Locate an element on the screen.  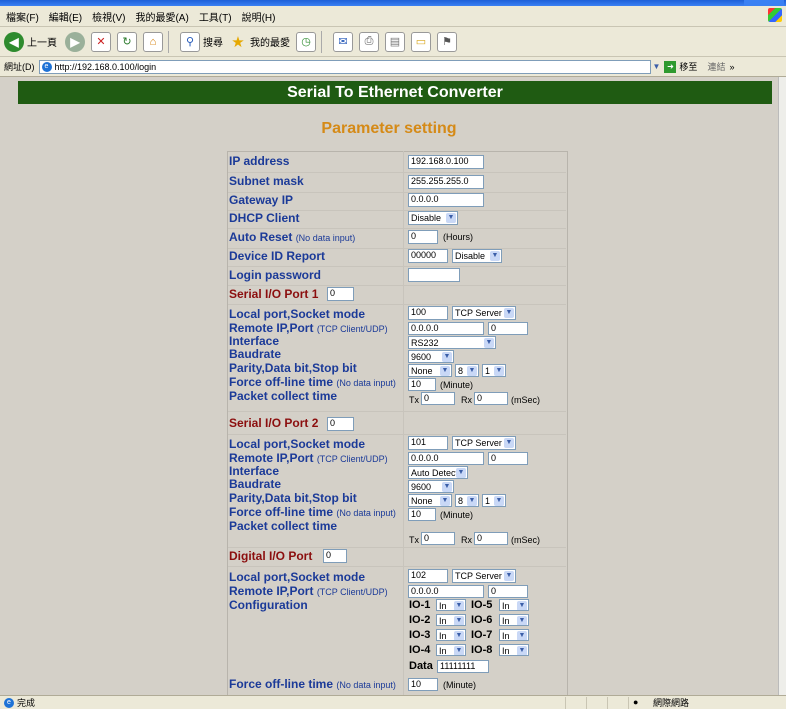
toolbar-chevron-icon: » is located at coordinates (731, 67).